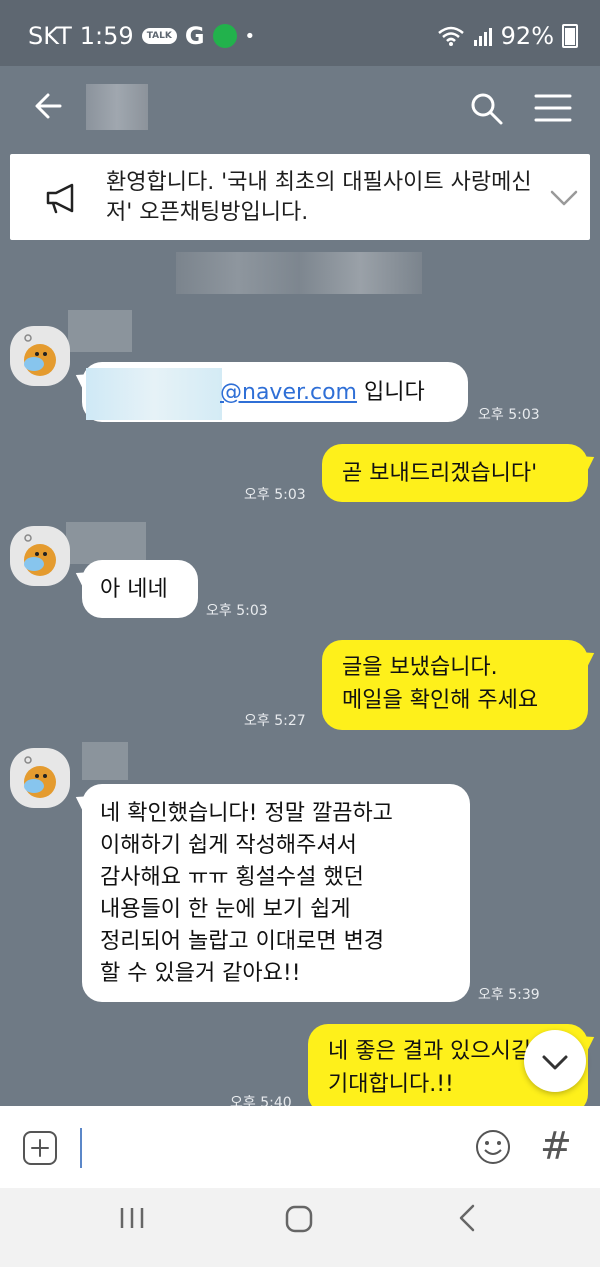 The image size is (600, 1267). I want to click on back-icon, so click(467, 1218).